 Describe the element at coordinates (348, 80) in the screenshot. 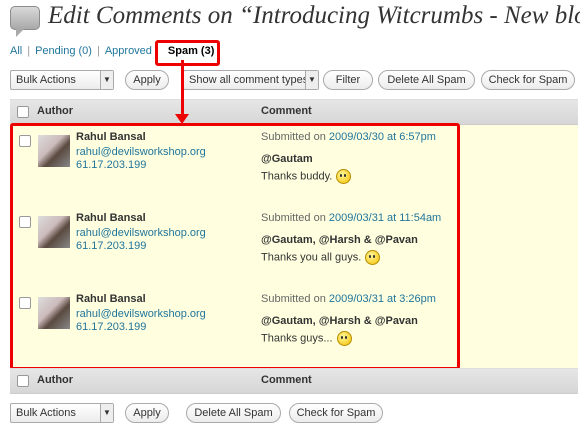

I see `filter-button: Filter` at that location.